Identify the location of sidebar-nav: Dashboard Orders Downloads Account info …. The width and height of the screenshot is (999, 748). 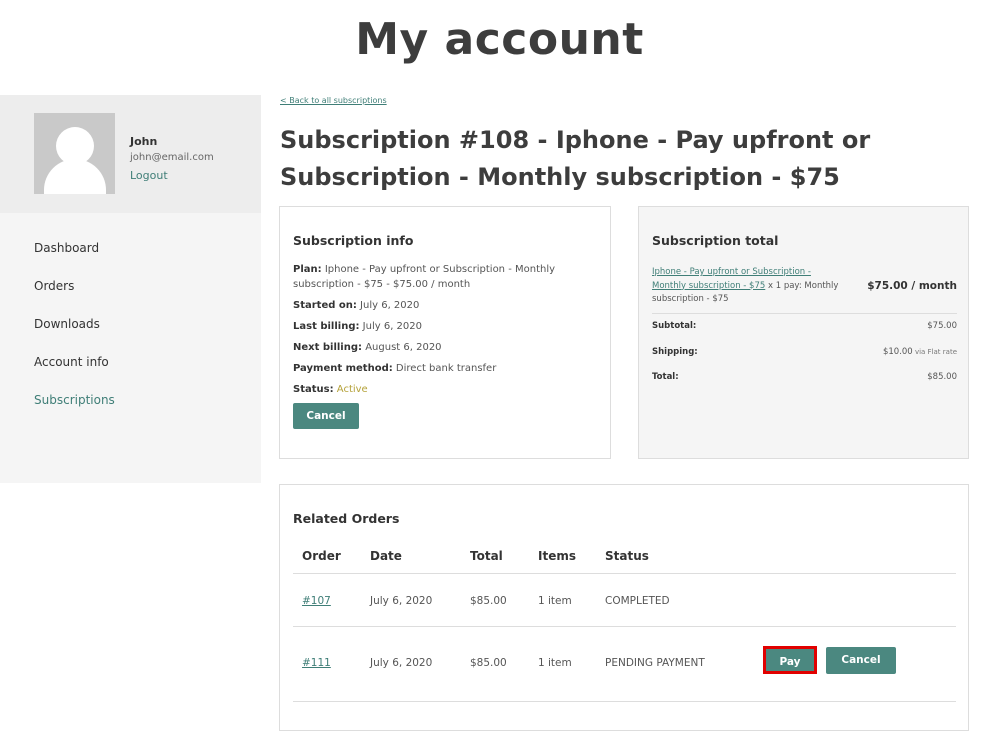
(74, 336).